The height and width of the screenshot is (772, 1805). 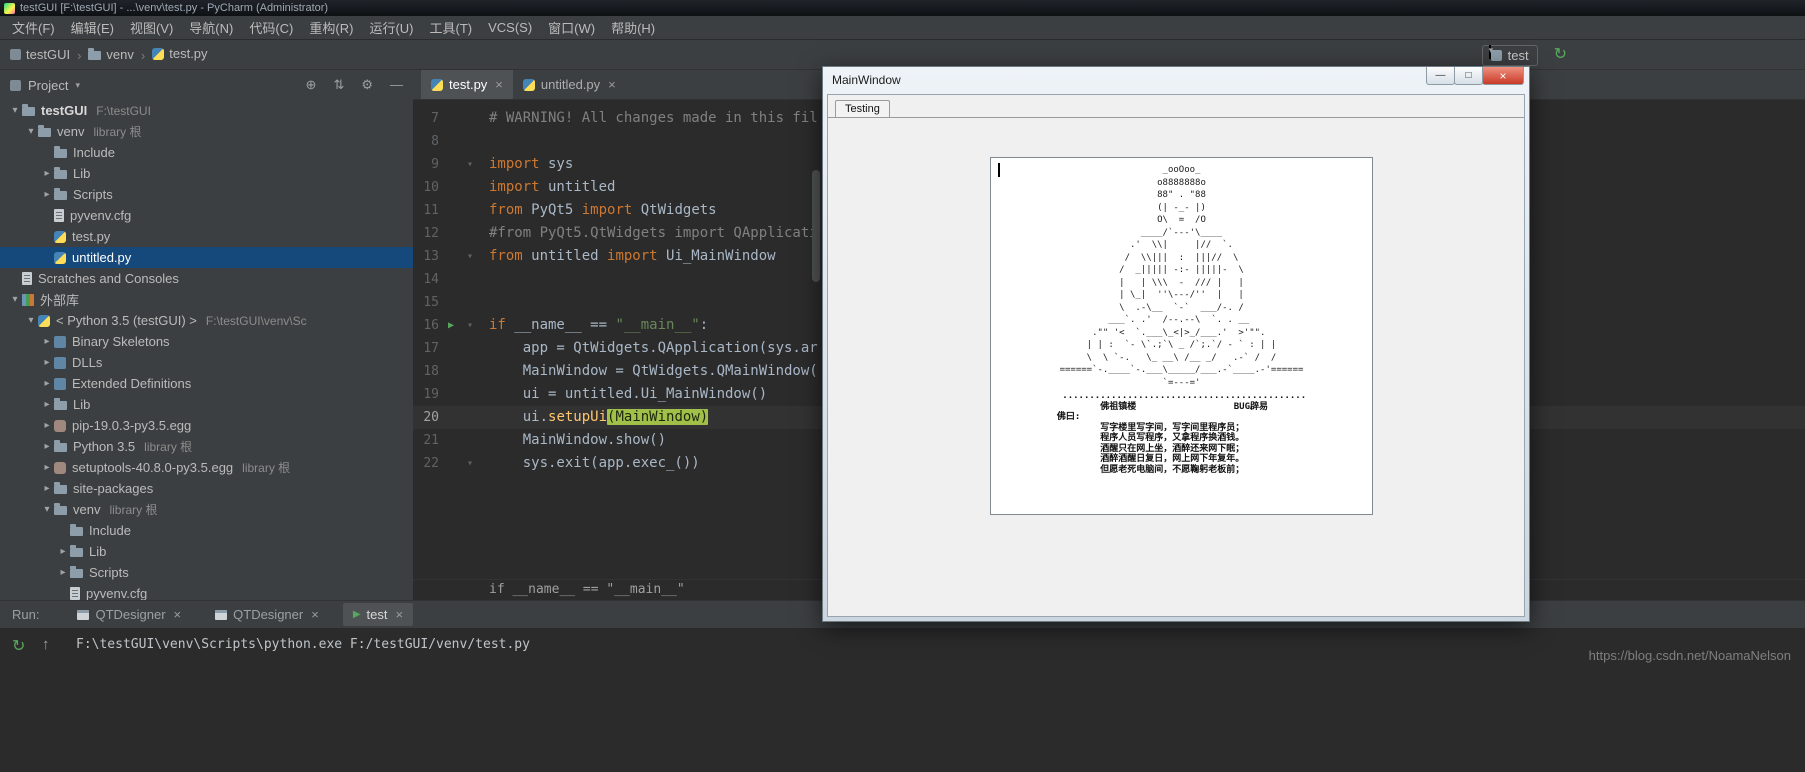 What do you see at coordinates (862, 109) in the screenshot?
I see `tab-testing: Testing` at bounding box center [862, 109].